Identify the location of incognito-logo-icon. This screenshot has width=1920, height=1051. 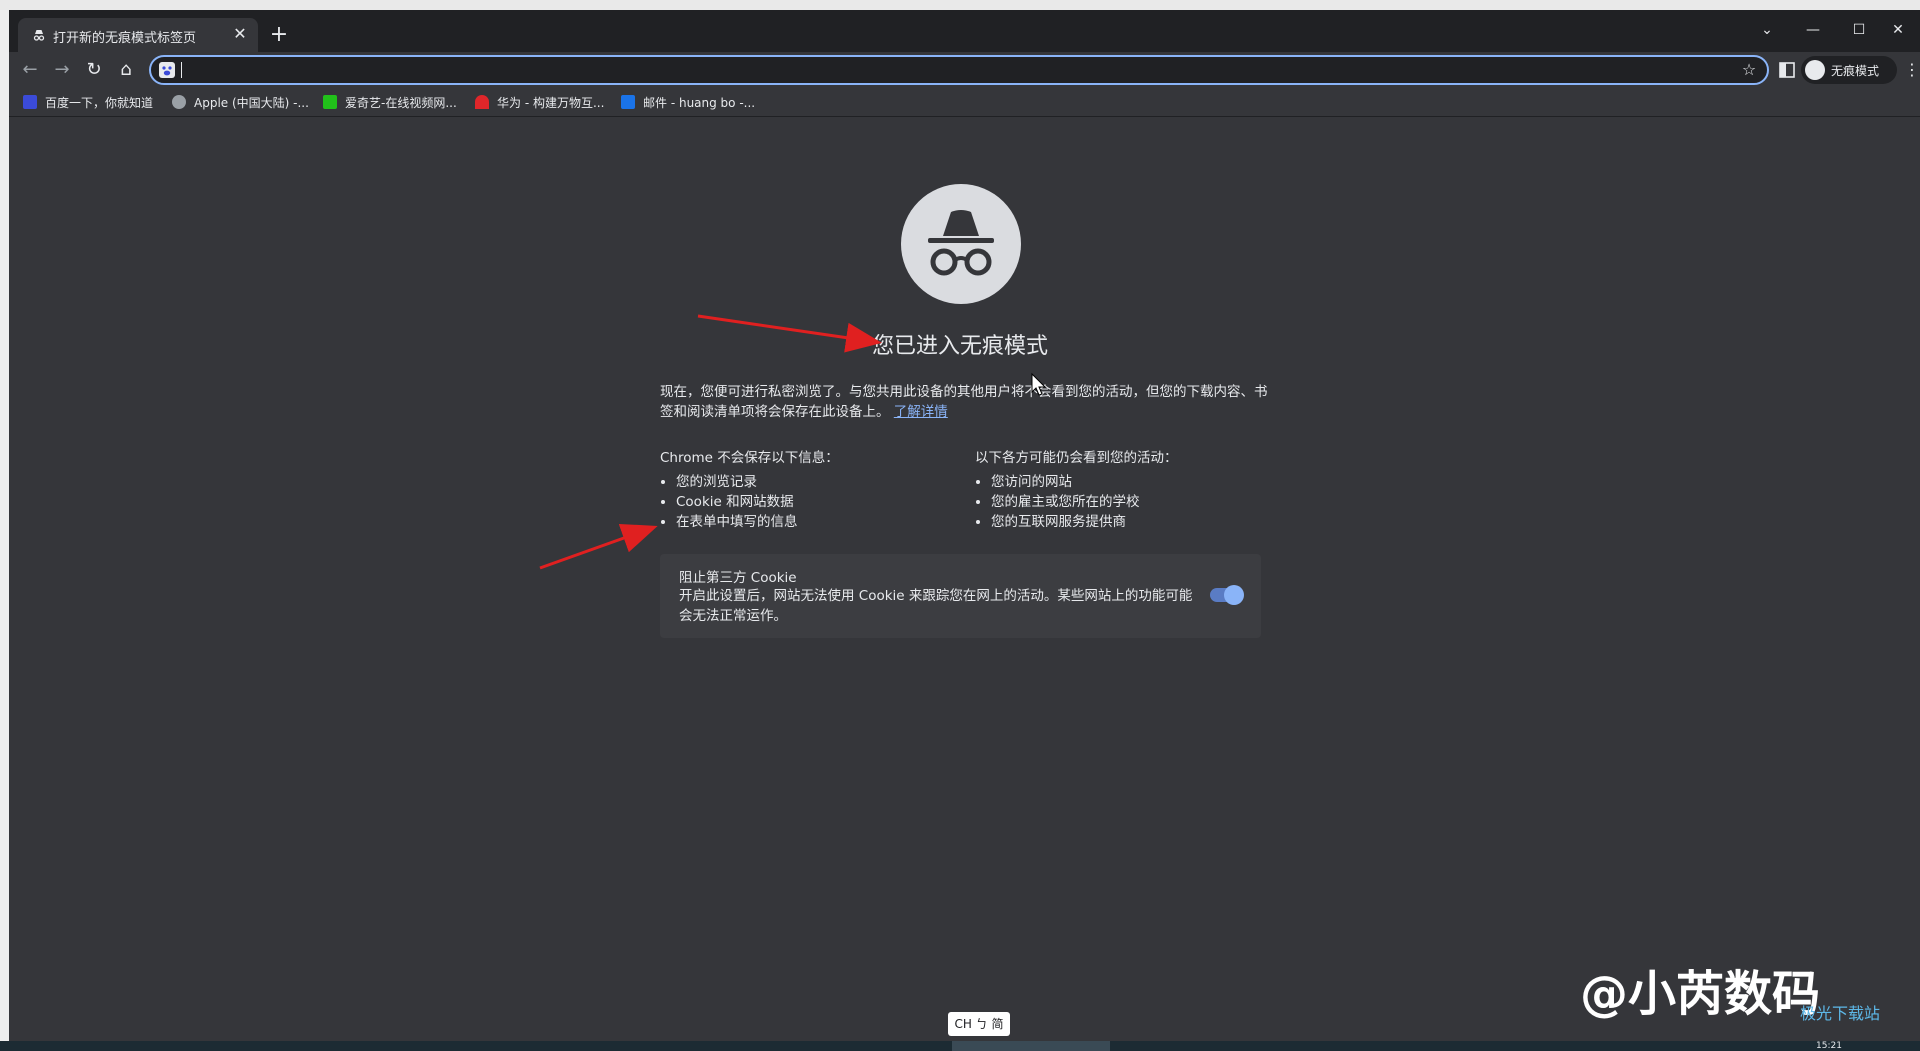
(961, 244).